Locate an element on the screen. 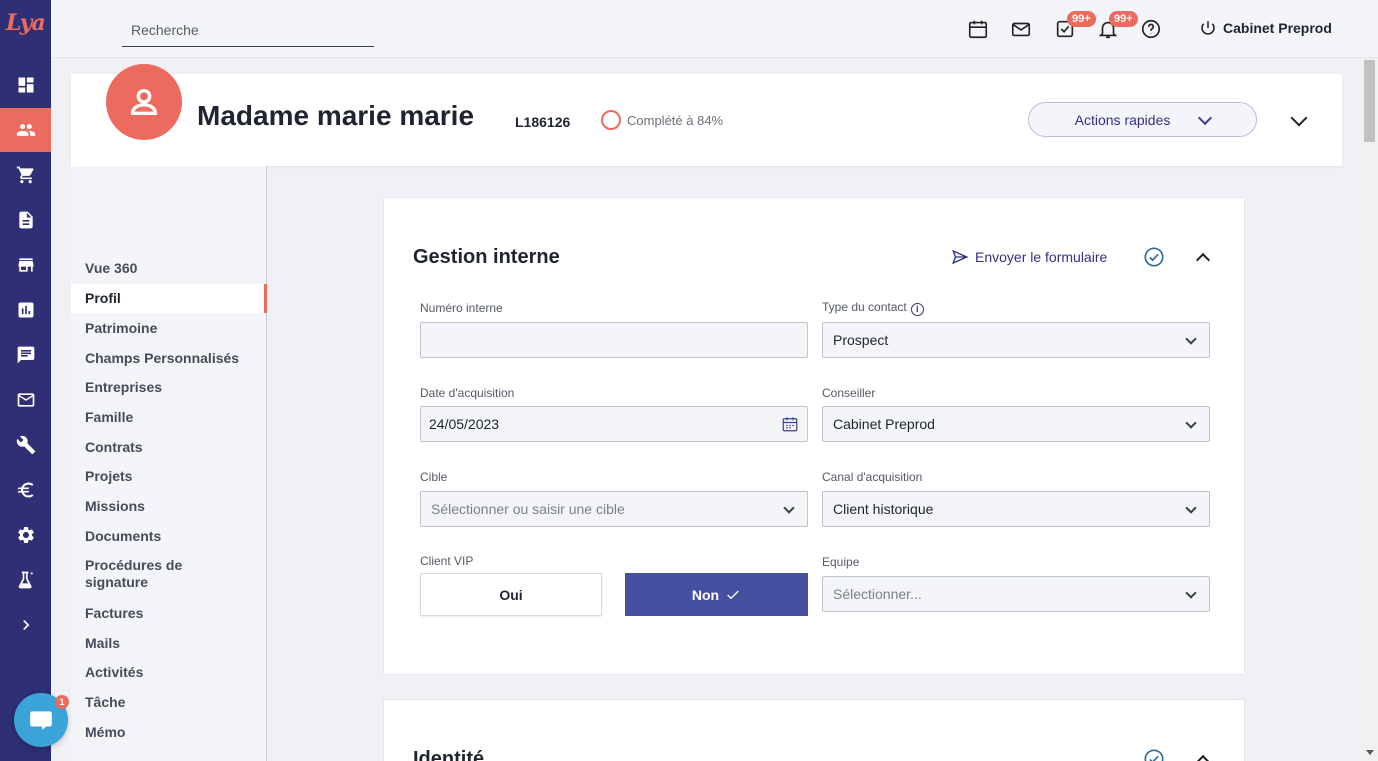 The width and height of the screenshot is (1378, 761). cible-select: Sélectionner ou saisir une cible is located at coordinates (614, 509).